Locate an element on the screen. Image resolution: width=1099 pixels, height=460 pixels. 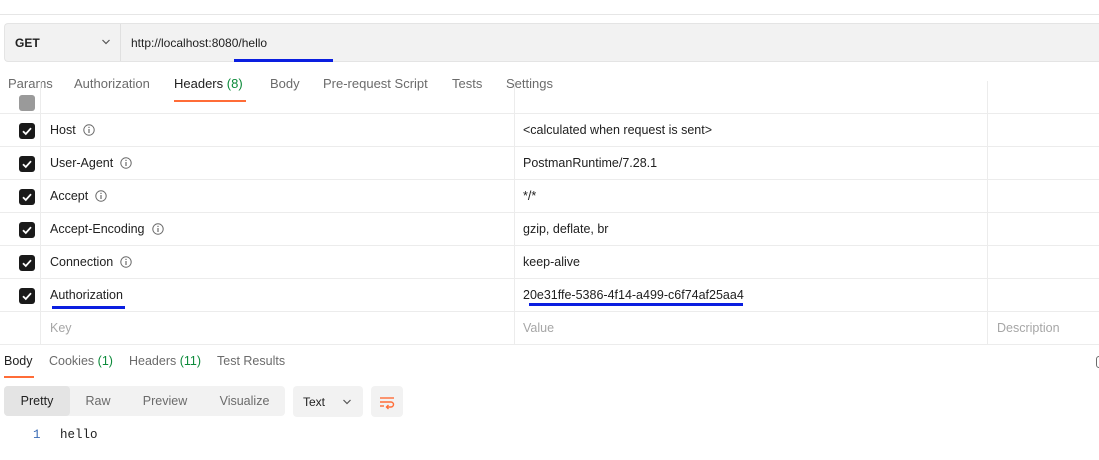
value-cell: */* is located at coordinates (751, 196).